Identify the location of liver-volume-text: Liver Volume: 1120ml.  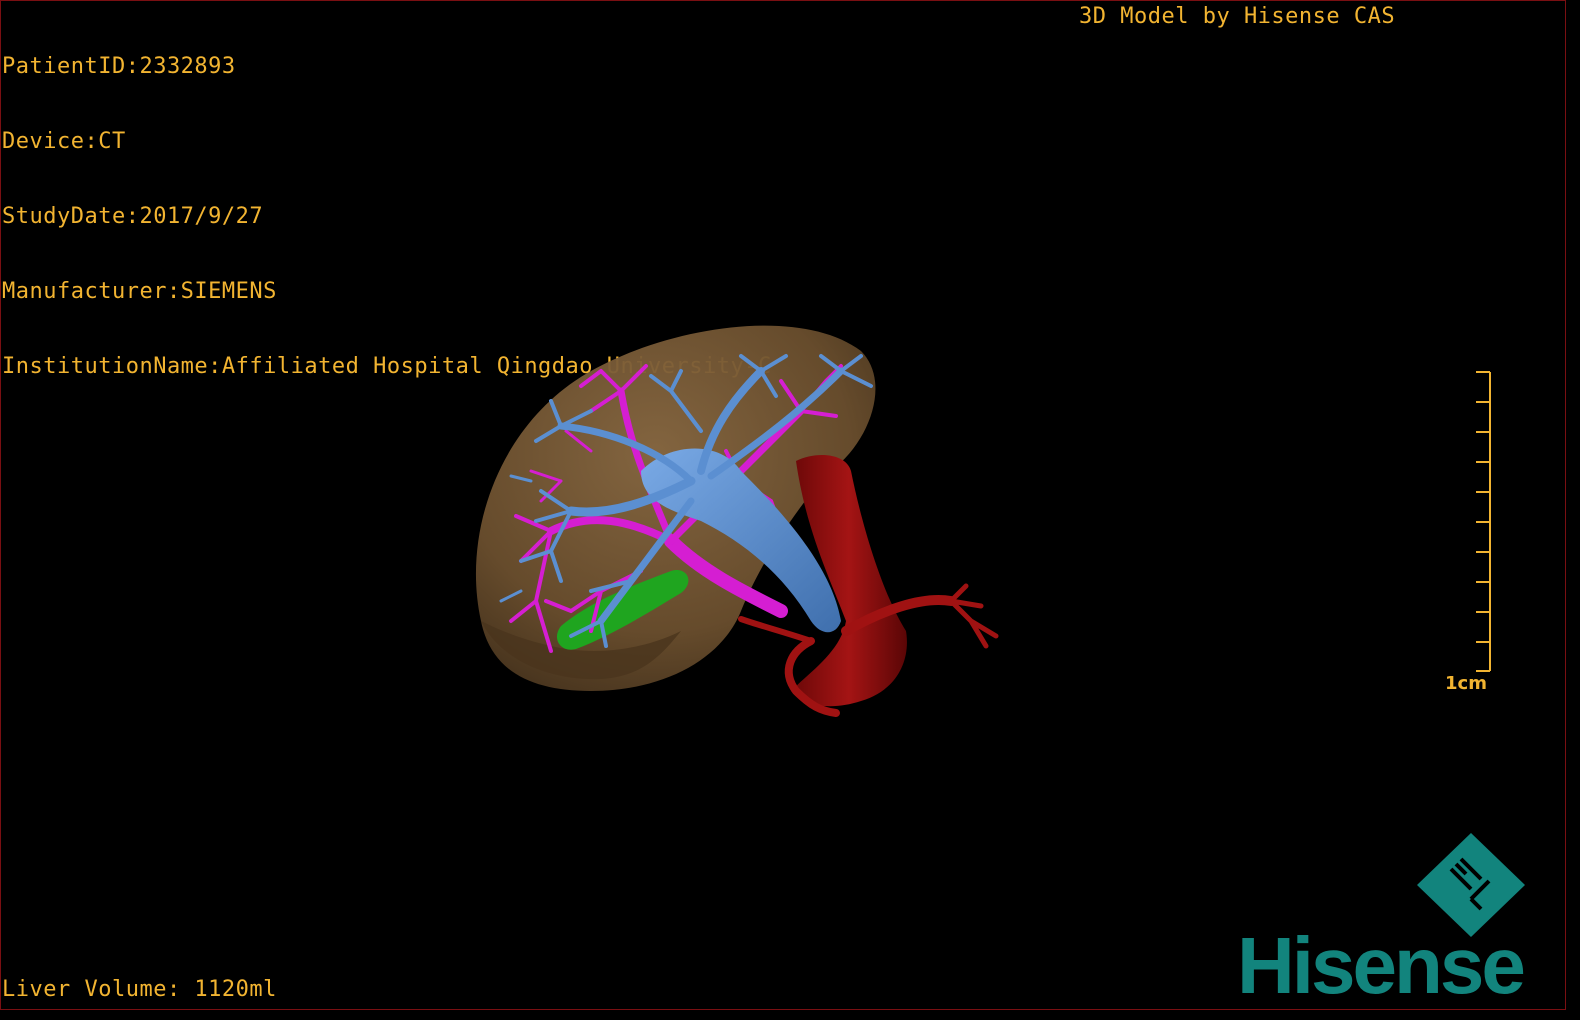
(139, 989).